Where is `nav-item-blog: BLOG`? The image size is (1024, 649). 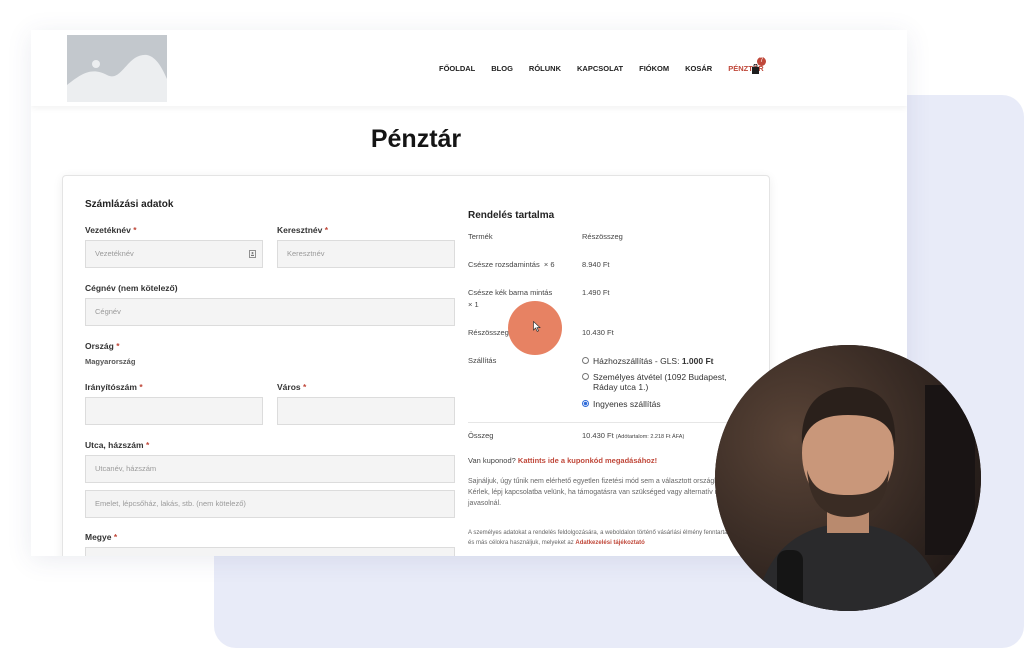 nav-item-blog: BLOG is located at coordinates (502, 68).